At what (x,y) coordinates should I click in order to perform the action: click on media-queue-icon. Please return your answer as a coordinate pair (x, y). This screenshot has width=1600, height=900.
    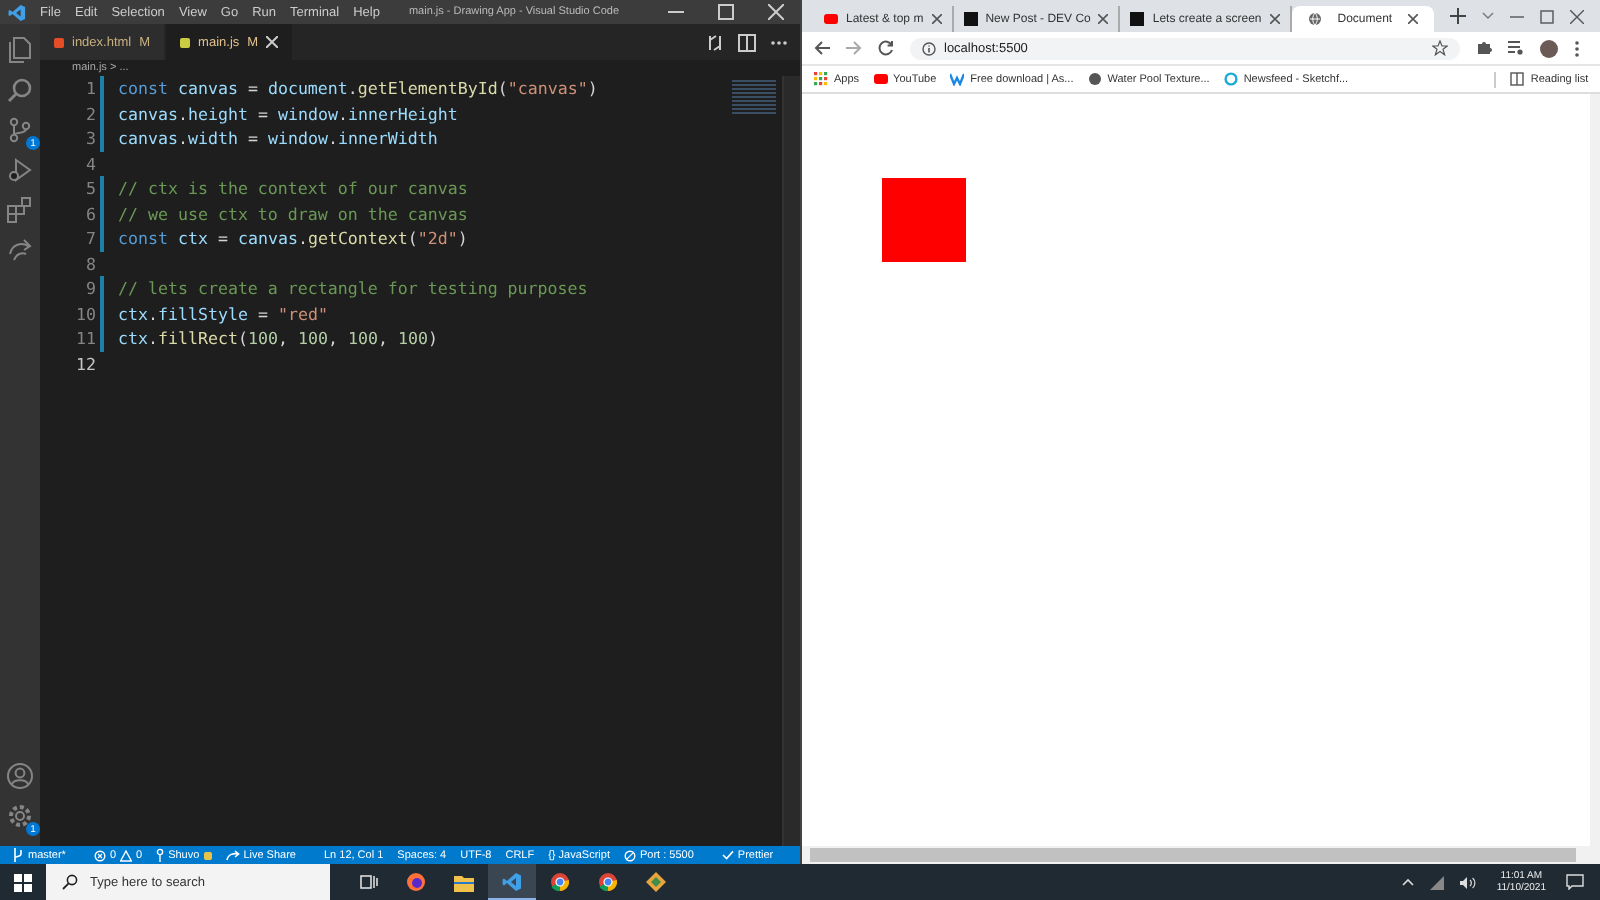
    Looking at the image, I should click on (1516, 48).